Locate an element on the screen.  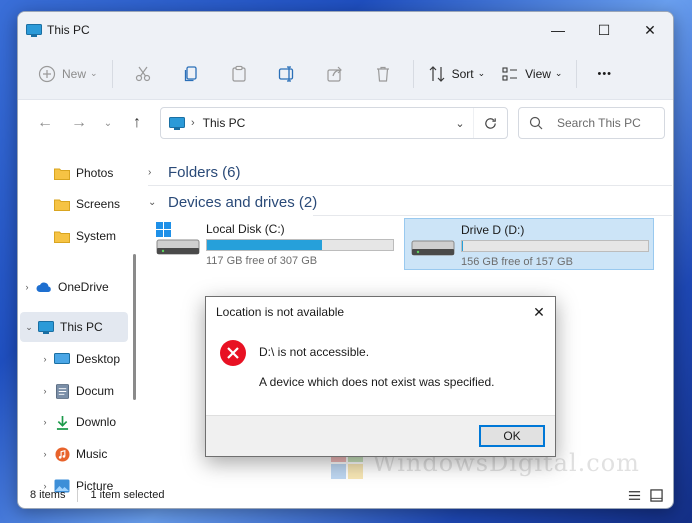
sidebar-item-label: Music is located at coordinates (92, 454).